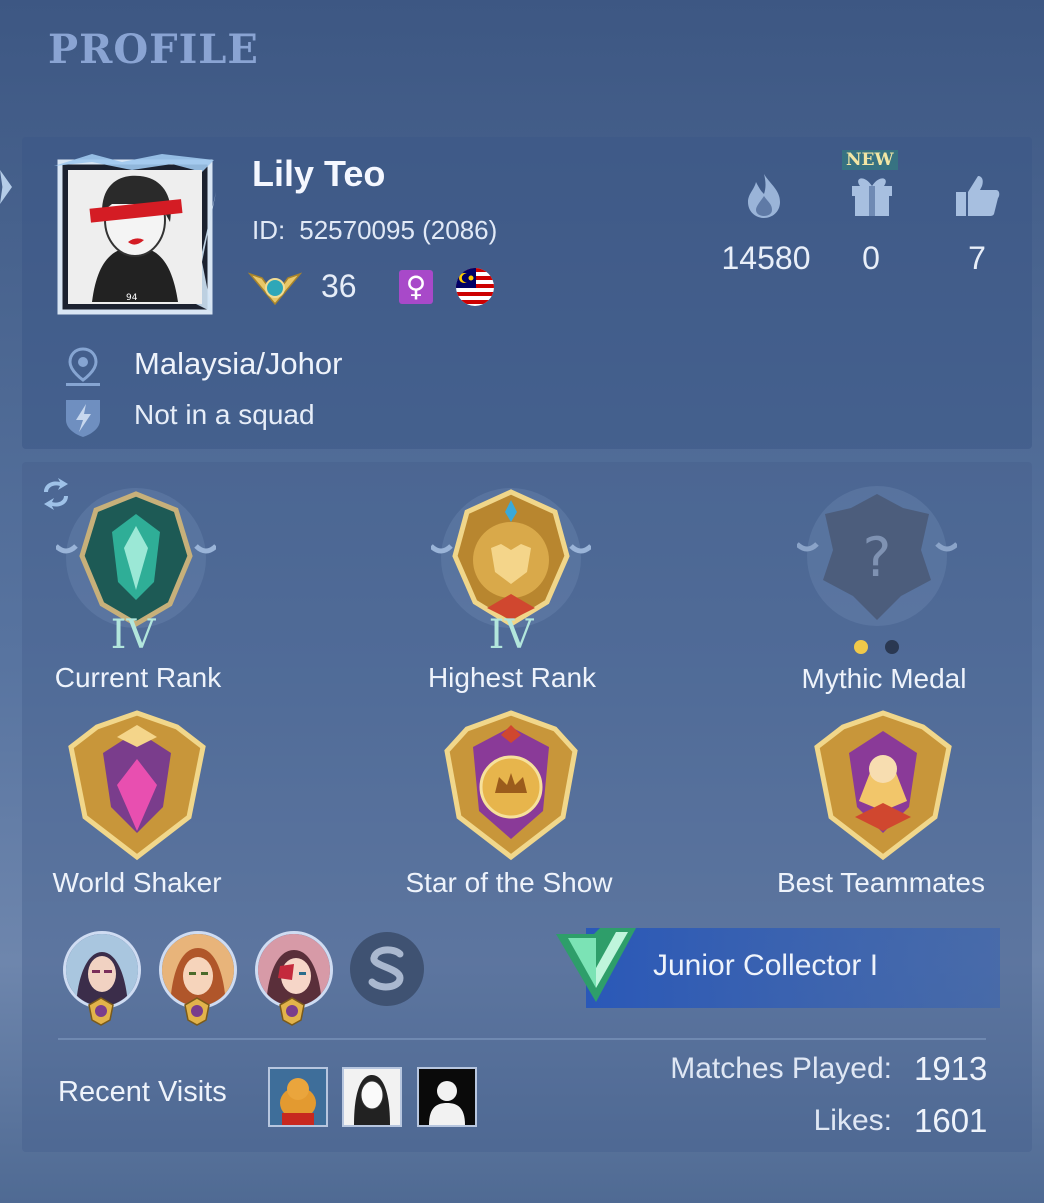 The width and height of the screenshot is (1044, 1203). What do you see at coordinates (511, 787) in the screenshot?
I see `star-of-the-show-medal` at bounding box center [511, 787].